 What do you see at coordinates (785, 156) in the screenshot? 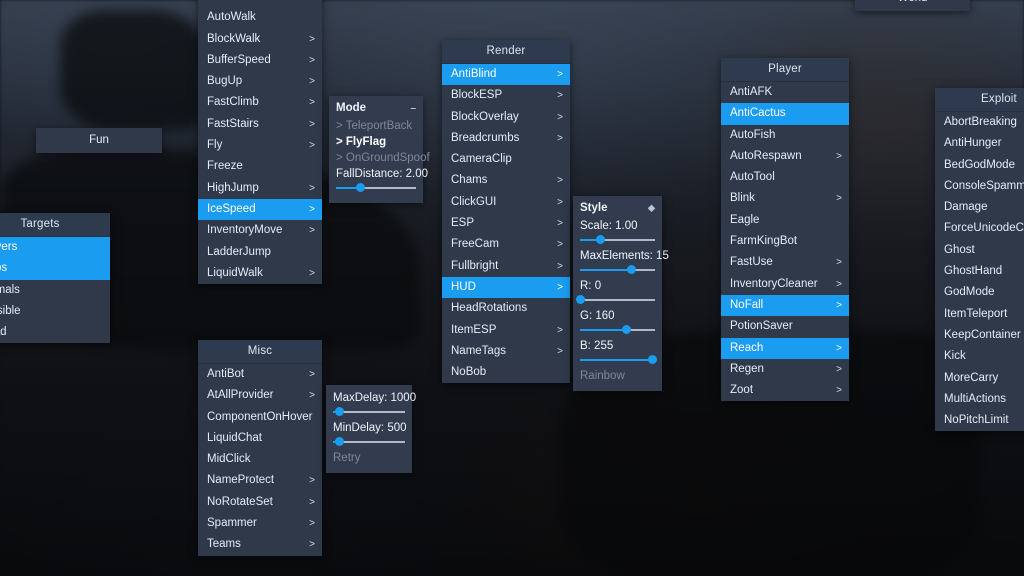
I see `menu-item: AutoRespawn >` at bounding box center [785, 156].